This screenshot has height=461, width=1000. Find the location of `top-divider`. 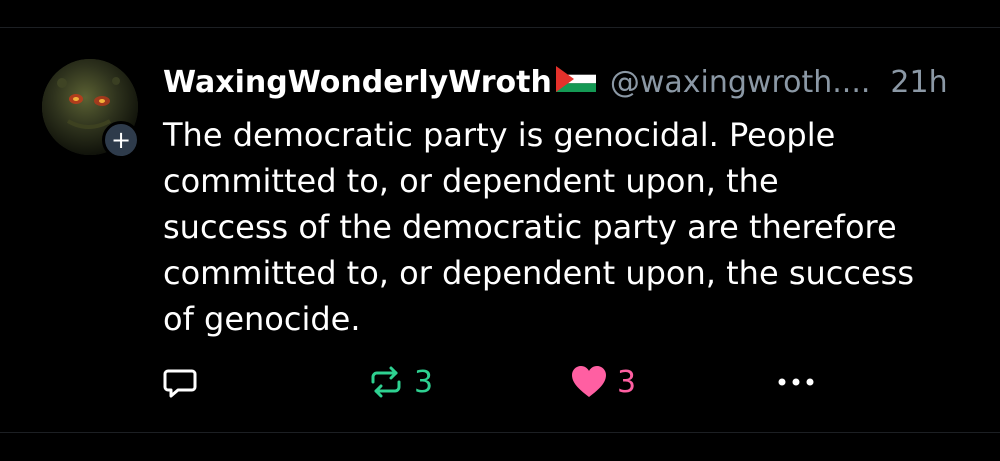

top-divider is located at coordinates (500, 27).